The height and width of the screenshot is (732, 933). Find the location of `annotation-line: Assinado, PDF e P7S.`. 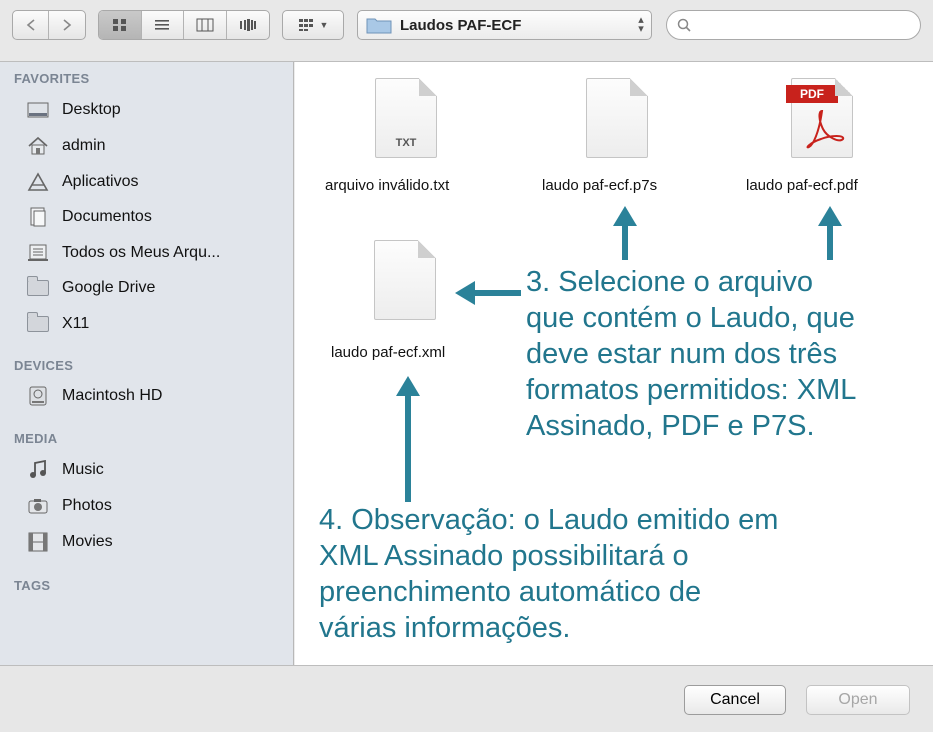

annotation-line: Assinado, PDF e P7S. is located at coordinates (670, 426).